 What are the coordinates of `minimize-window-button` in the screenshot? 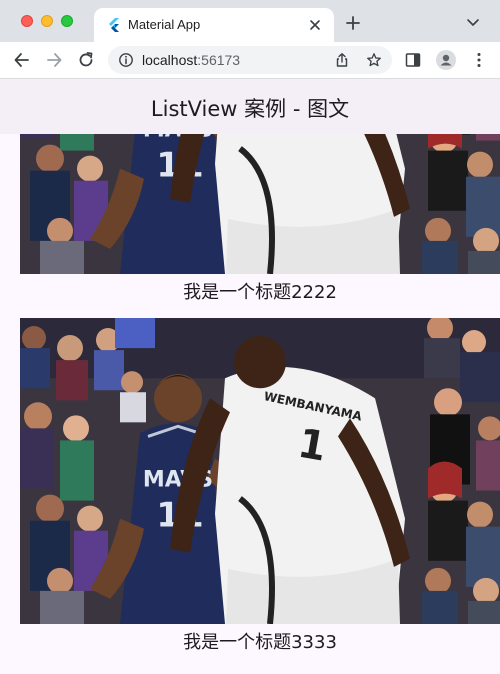 It's located at (47, 21).